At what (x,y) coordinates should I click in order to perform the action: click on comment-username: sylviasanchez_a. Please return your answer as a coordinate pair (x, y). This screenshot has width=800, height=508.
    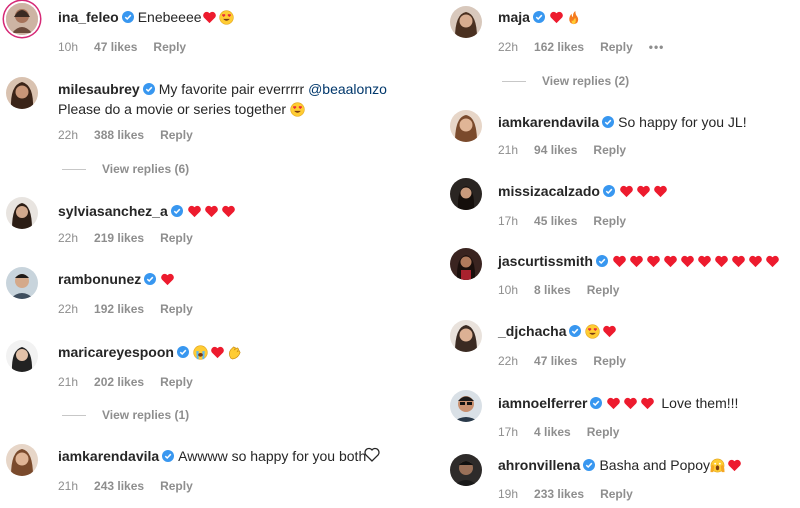
    Looking at the image, I should click on (113, 211).